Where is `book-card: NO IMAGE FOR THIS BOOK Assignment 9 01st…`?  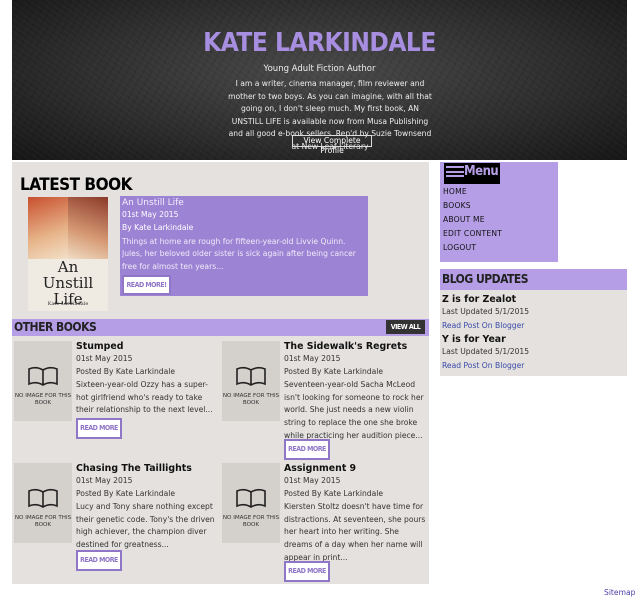
book-card: NO IMAGE FOR THIS BOOK Assignment 9 01st… is located at coordinates (323, 524).